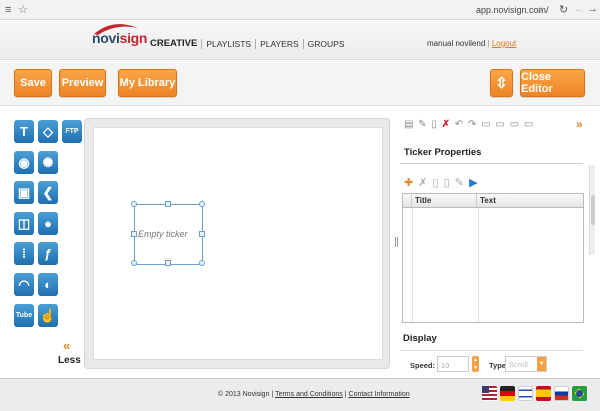  I want to click on nav-groups: GROUPS, so click(325, 44).